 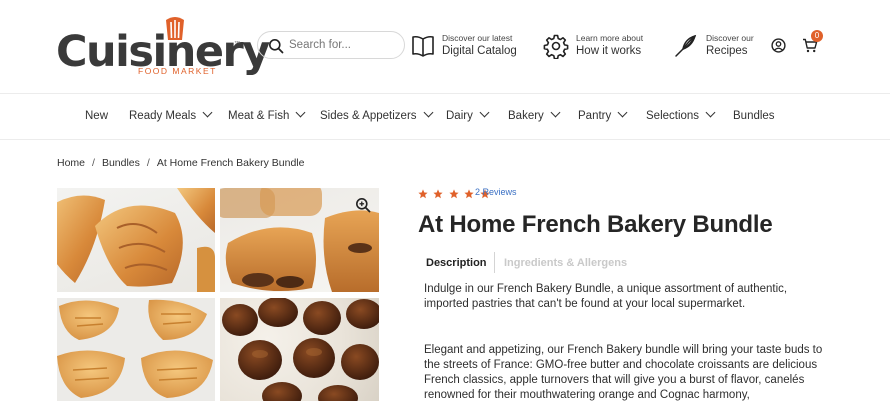 I want to click on nav-item-selections: Selections, so click(x=681, y=114).